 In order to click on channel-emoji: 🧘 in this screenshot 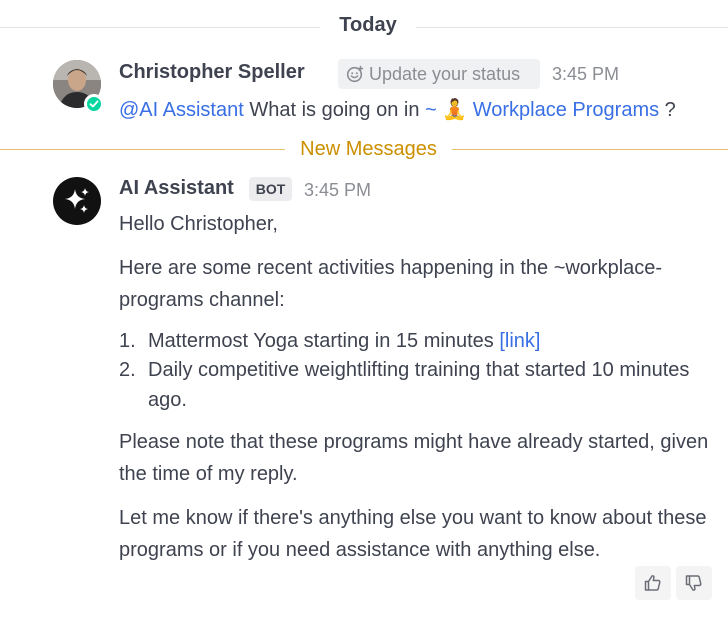, I will do `click(455, 110)`.